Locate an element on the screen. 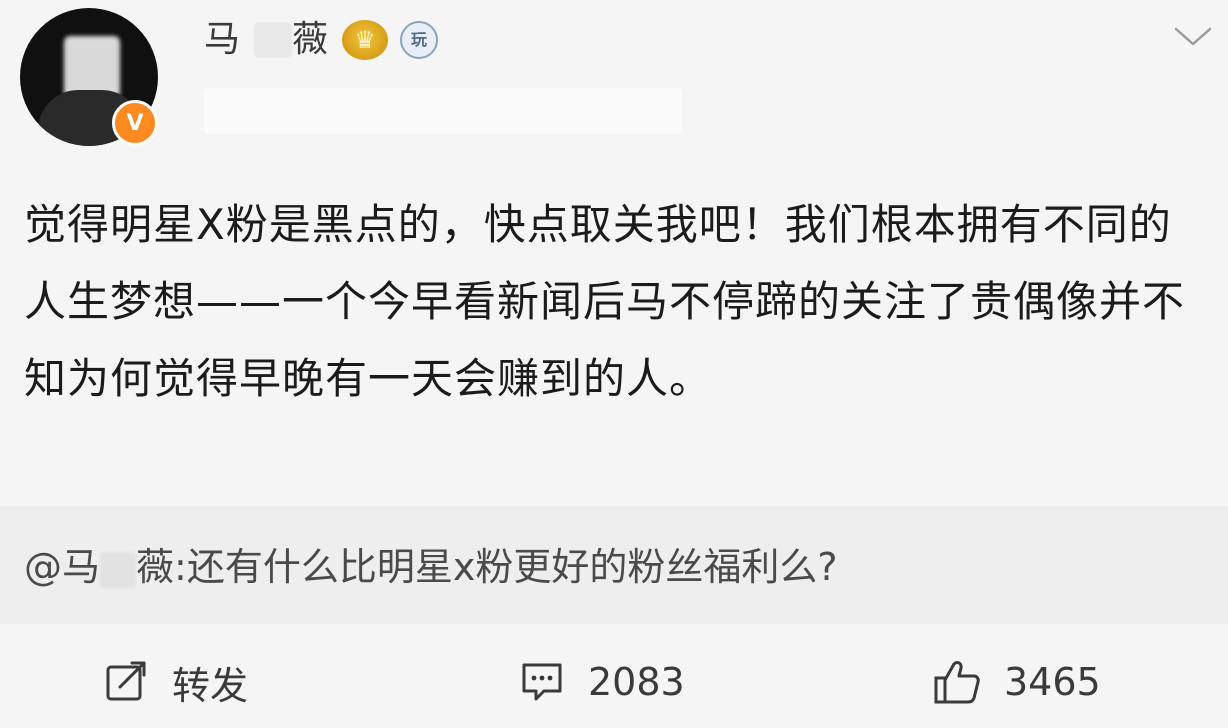  post-meta-redacted is located at coordinates (443, 111).